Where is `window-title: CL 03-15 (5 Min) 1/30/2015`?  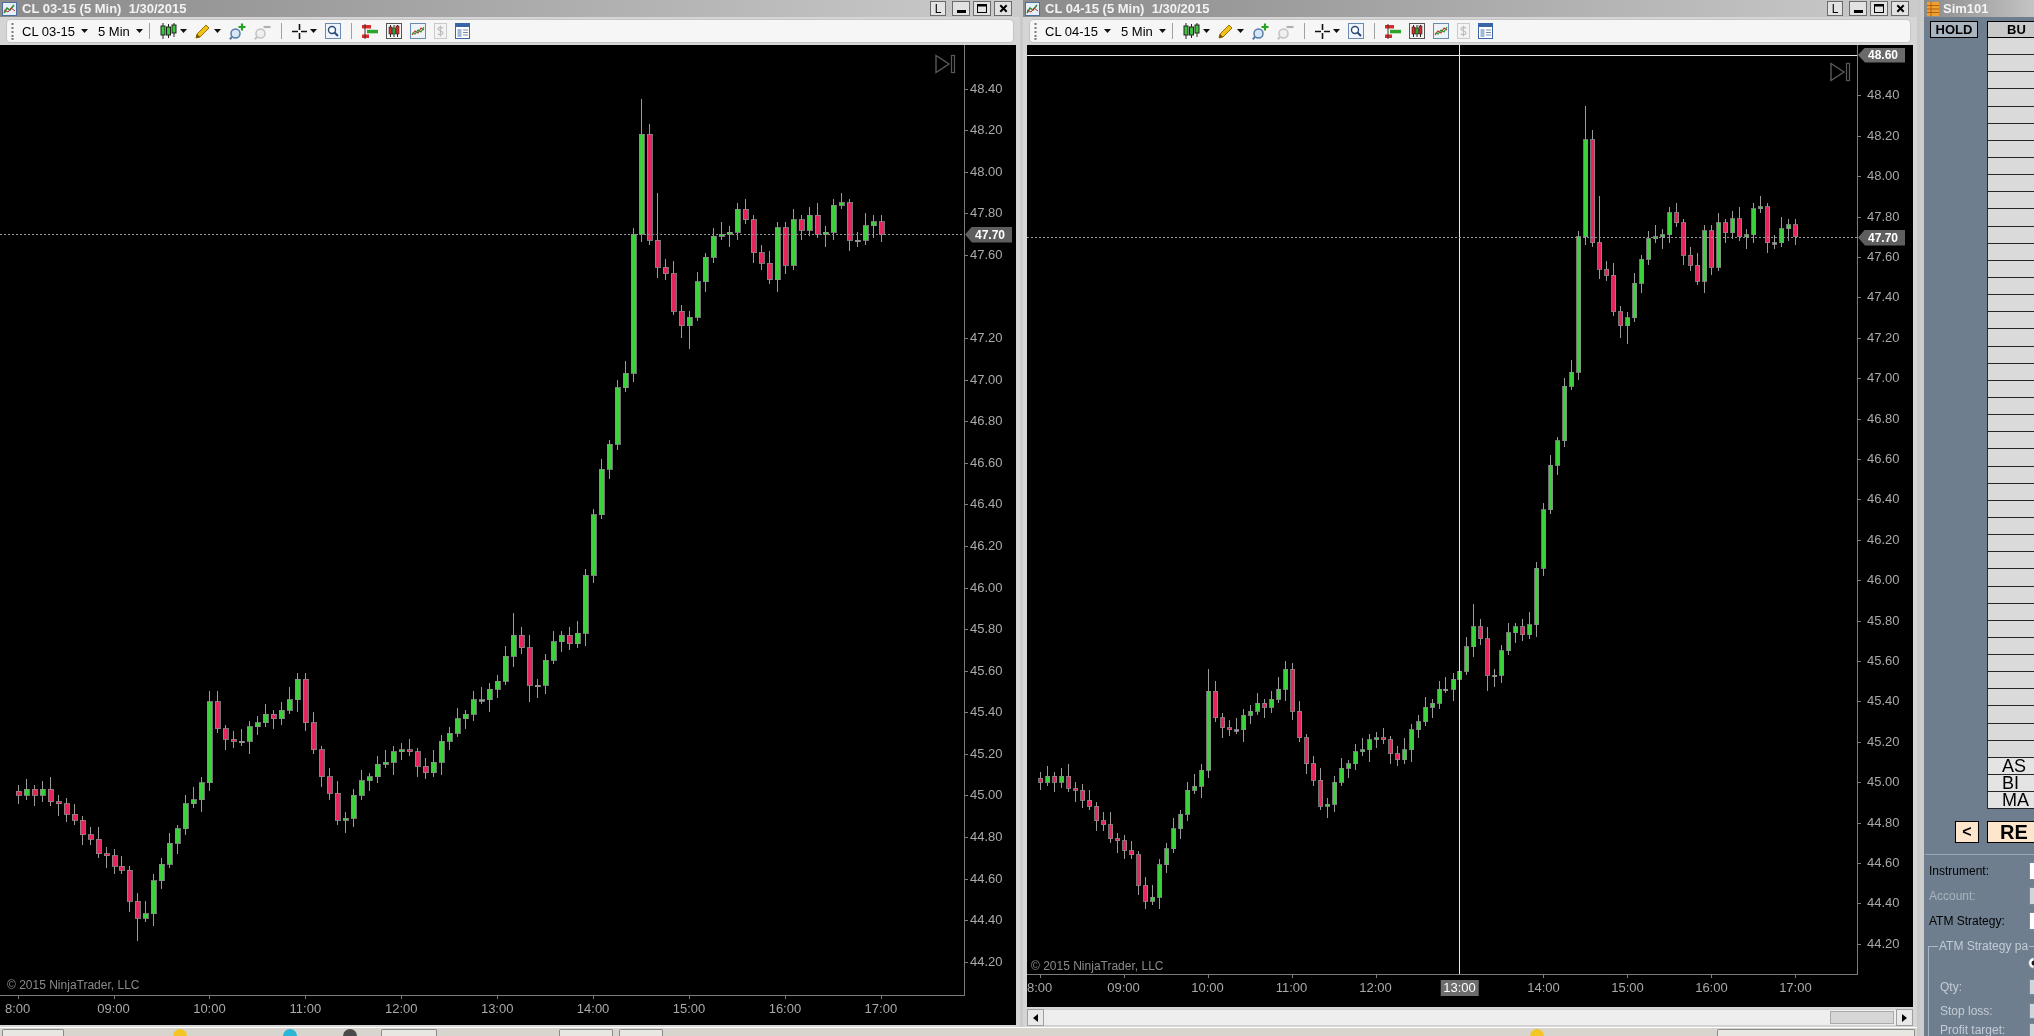
window-title: CL 03-15 (5 Min) 1/30/2015 is located at coordinates (104, 8).